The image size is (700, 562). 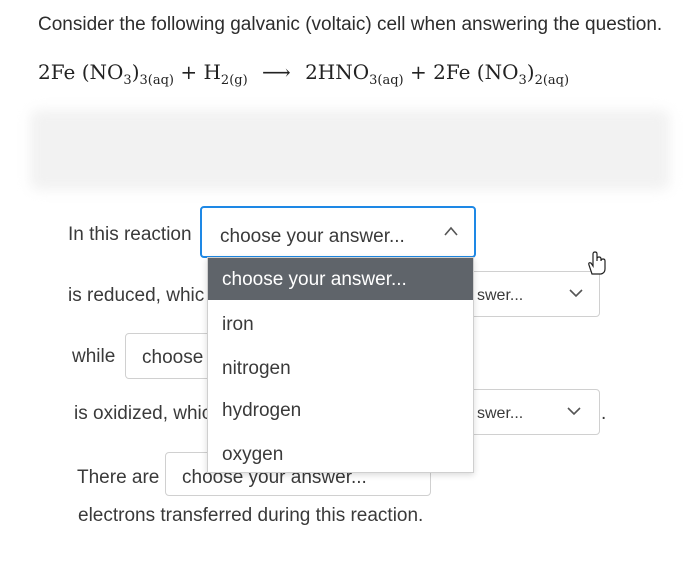 What do you see at coordinates (143, 413) in the screenshot?
I see `row4-label: is oxidized, whic` at bounding box center [143, 413].